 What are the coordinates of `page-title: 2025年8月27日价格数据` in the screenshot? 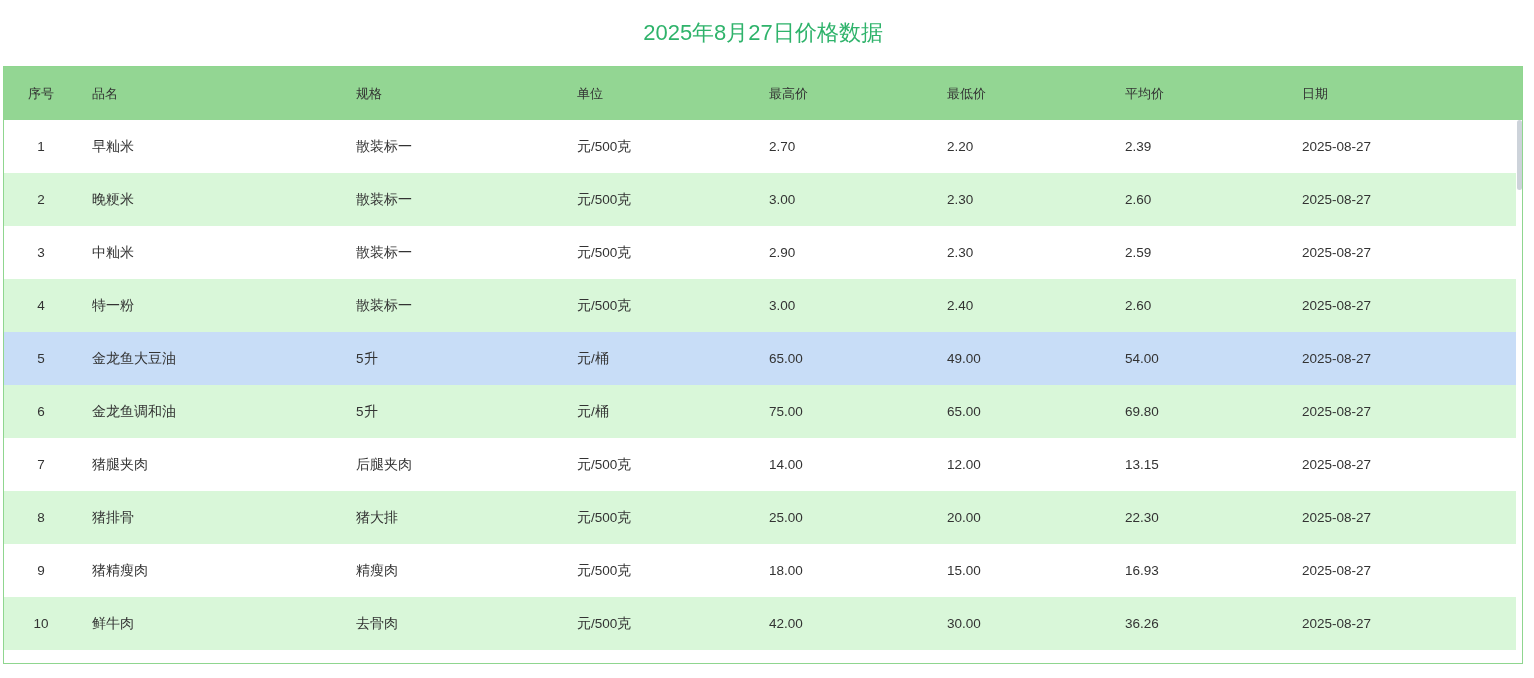 It's located at (763, 33).